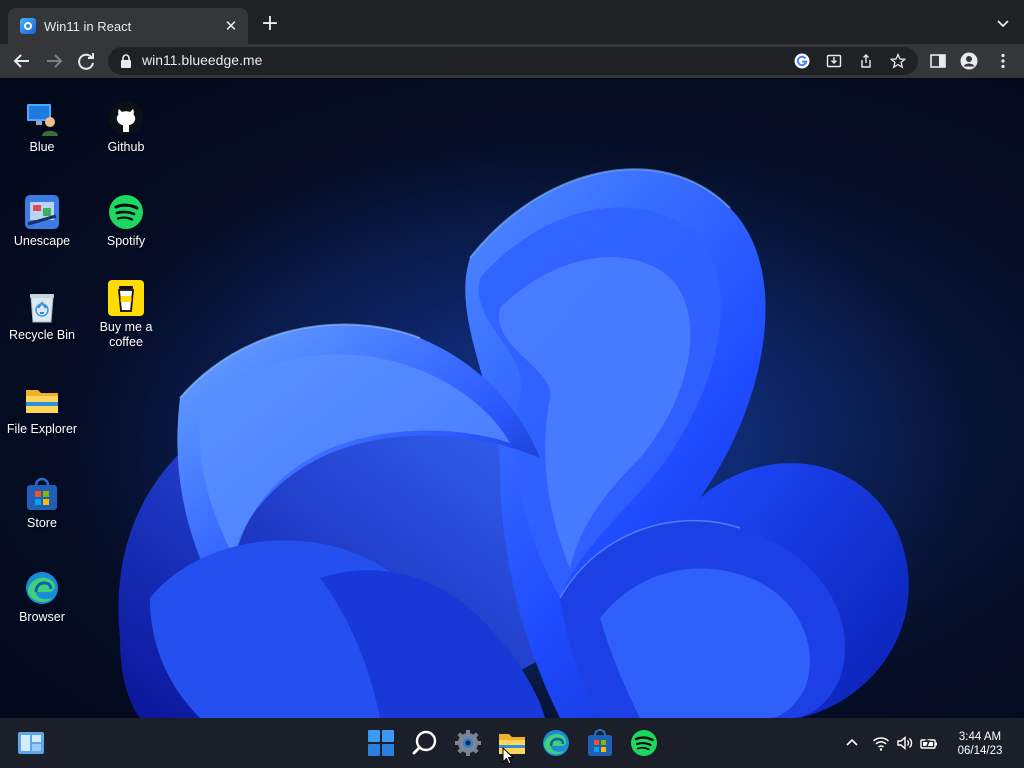 The width and height of the screenshot is (1024, 768). I want to click on back-button, so click(22, 61).